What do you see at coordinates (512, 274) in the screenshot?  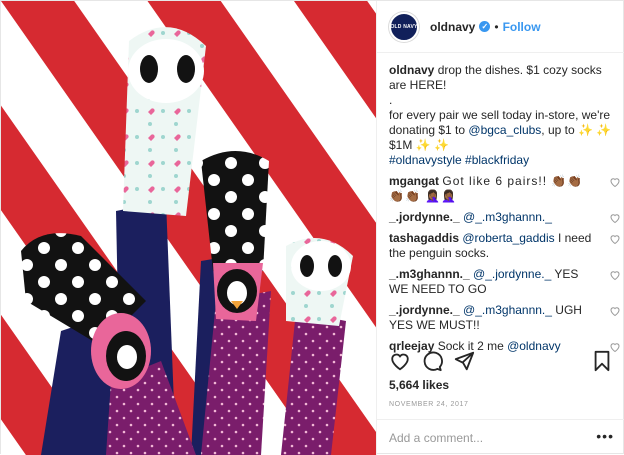 I see `comment-mention: @_.jordynne._` at bounding box center [512, 274].